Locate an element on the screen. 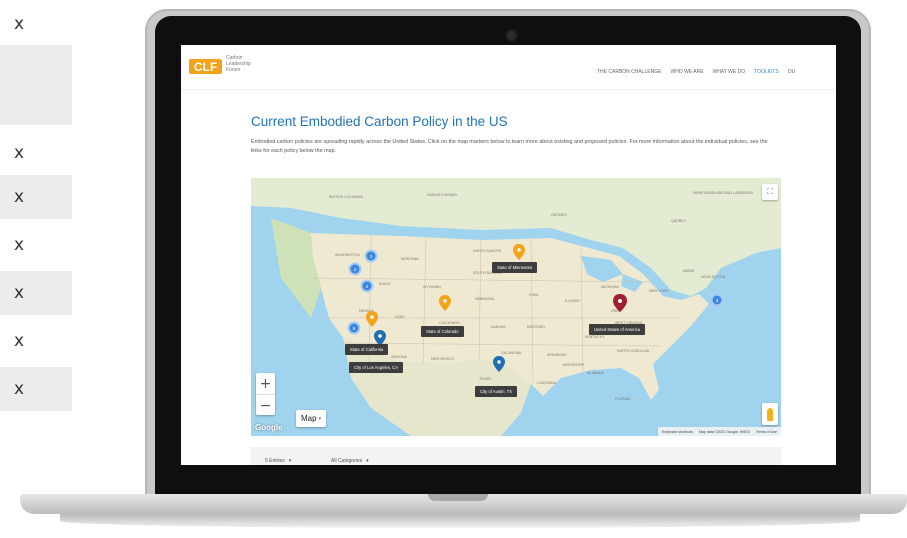 Image resolution: width=907 pixels, height=538 pixels. entries-select: 5 Entries ▾ is located at coordinates (278, 460).